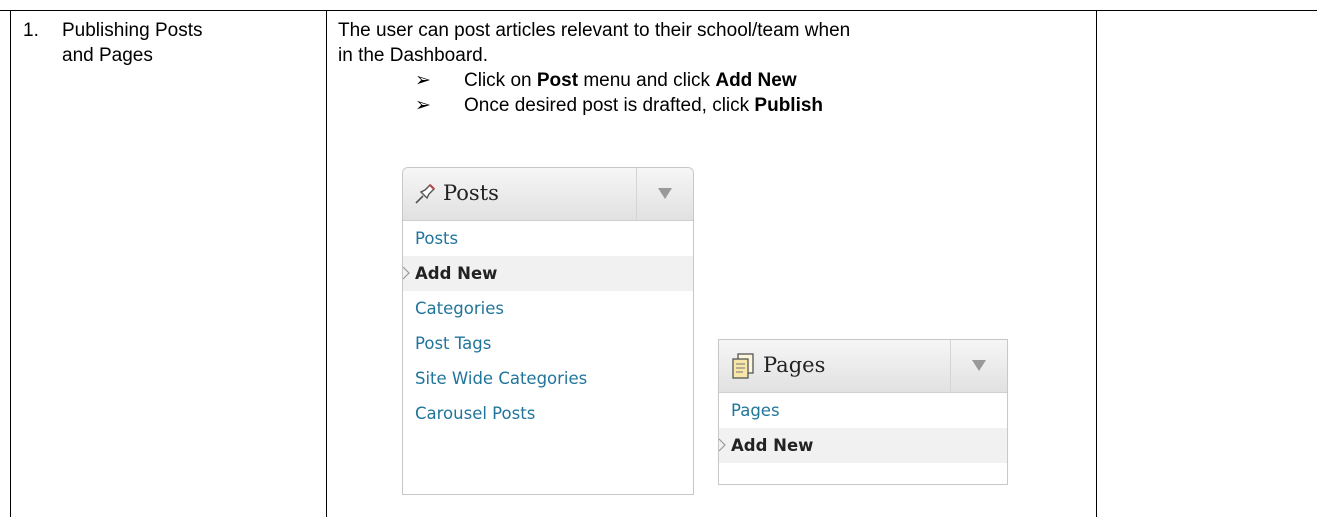 The width and height of the screenshot is (1317, 517). Describe the element at coordinates (863, 366) in the screenshot. I see `pages-menu-header: Pages` at that location.